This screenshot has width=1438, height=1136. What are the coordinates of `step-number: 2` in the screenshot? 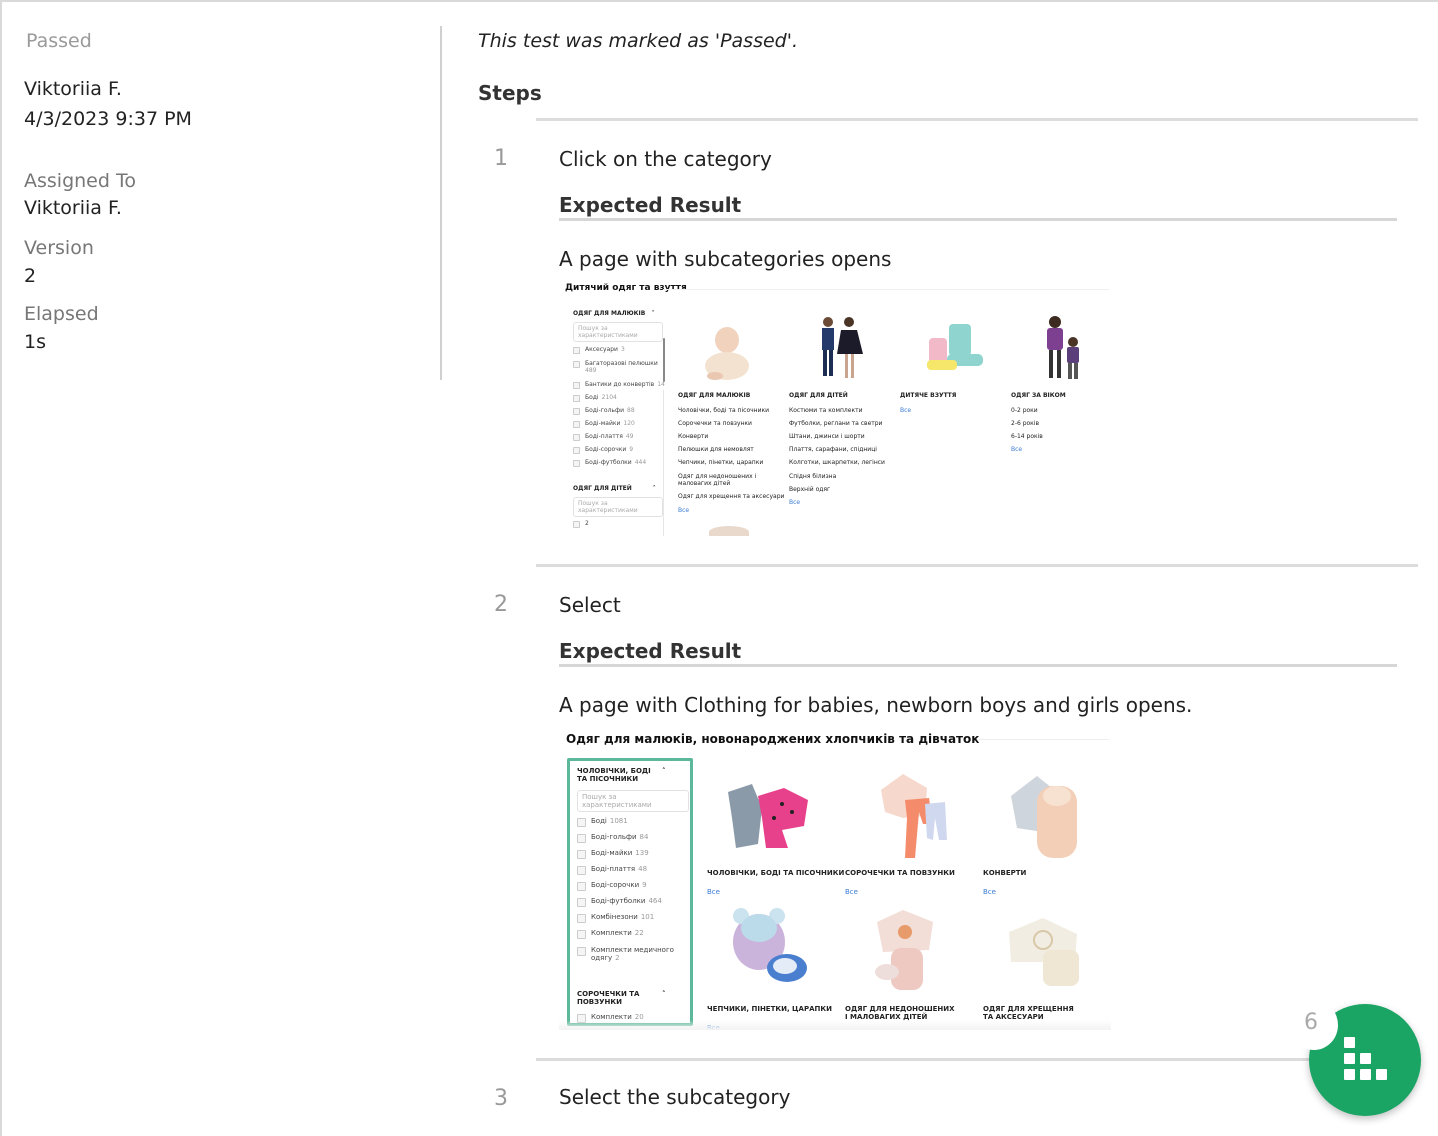 It's located at (501, 604).